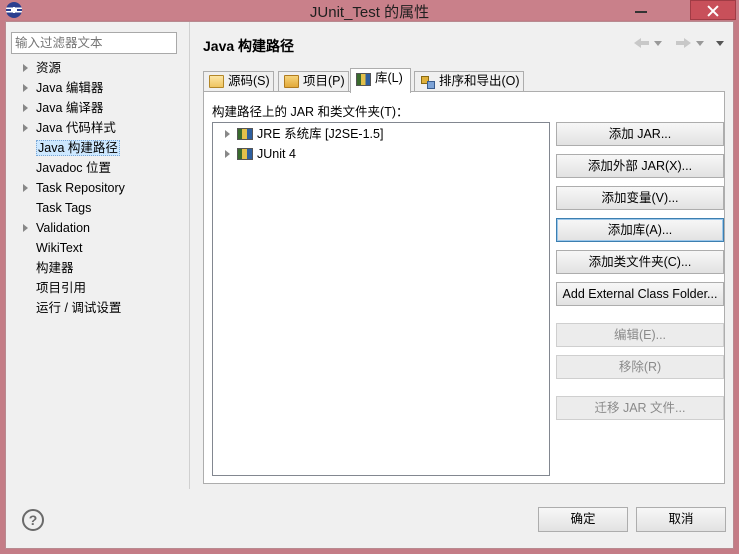 The image size is (739, 554). Describe the element at coordinates (643, 43) in the screenshot. I see `back-arrow-icon` at that location.